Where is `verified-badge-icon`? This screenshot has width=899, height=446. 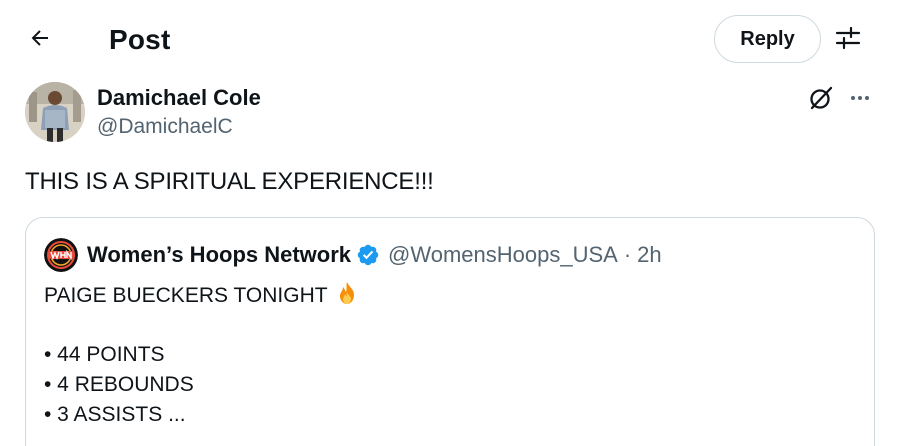 verified-badge-icon is located at coordinates (368, 255).